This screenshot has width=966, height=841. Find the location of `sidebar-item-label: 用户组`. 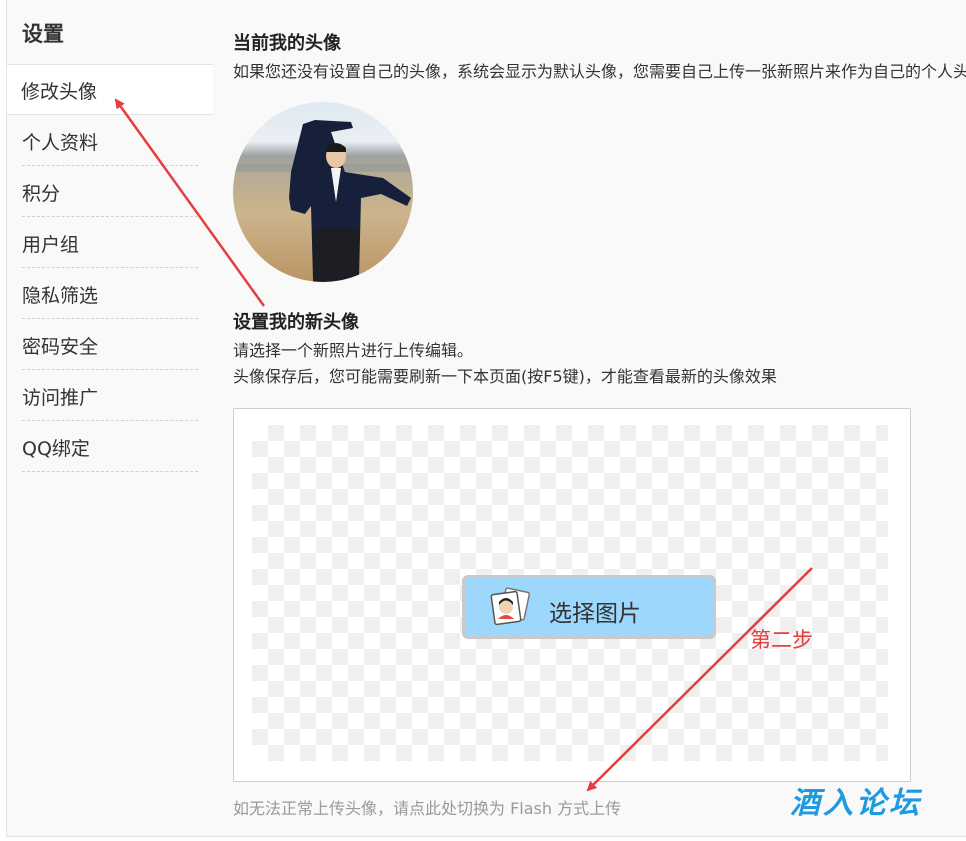

sidebar-item-label: 用户组 is located at coordinates (51, 245).